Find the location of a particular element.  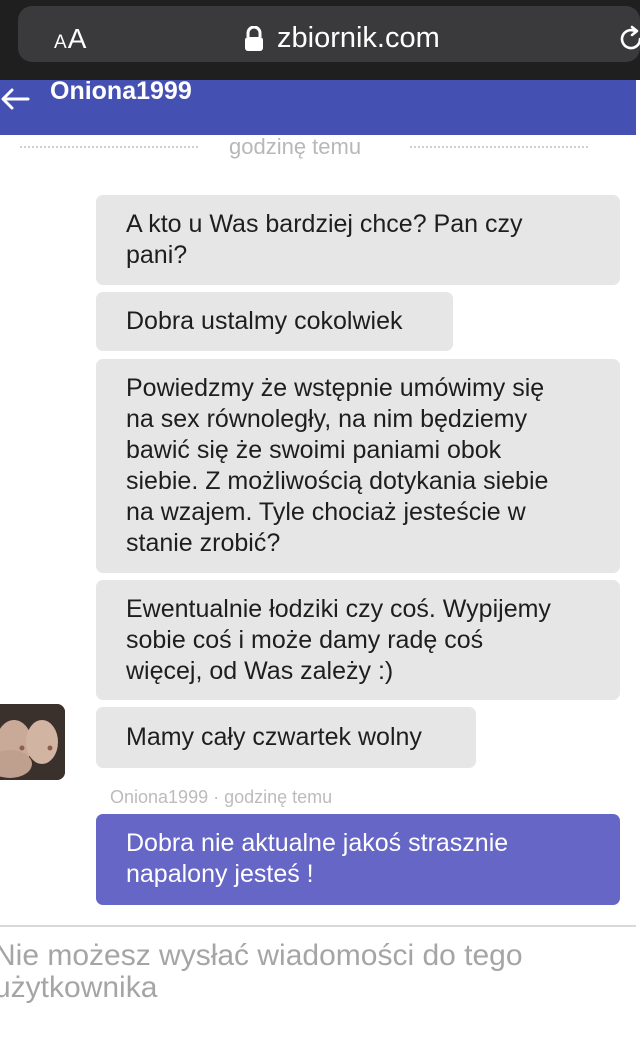

message-meta: Oniona1999 · godzinę temu is located at coordinates (221, 797).